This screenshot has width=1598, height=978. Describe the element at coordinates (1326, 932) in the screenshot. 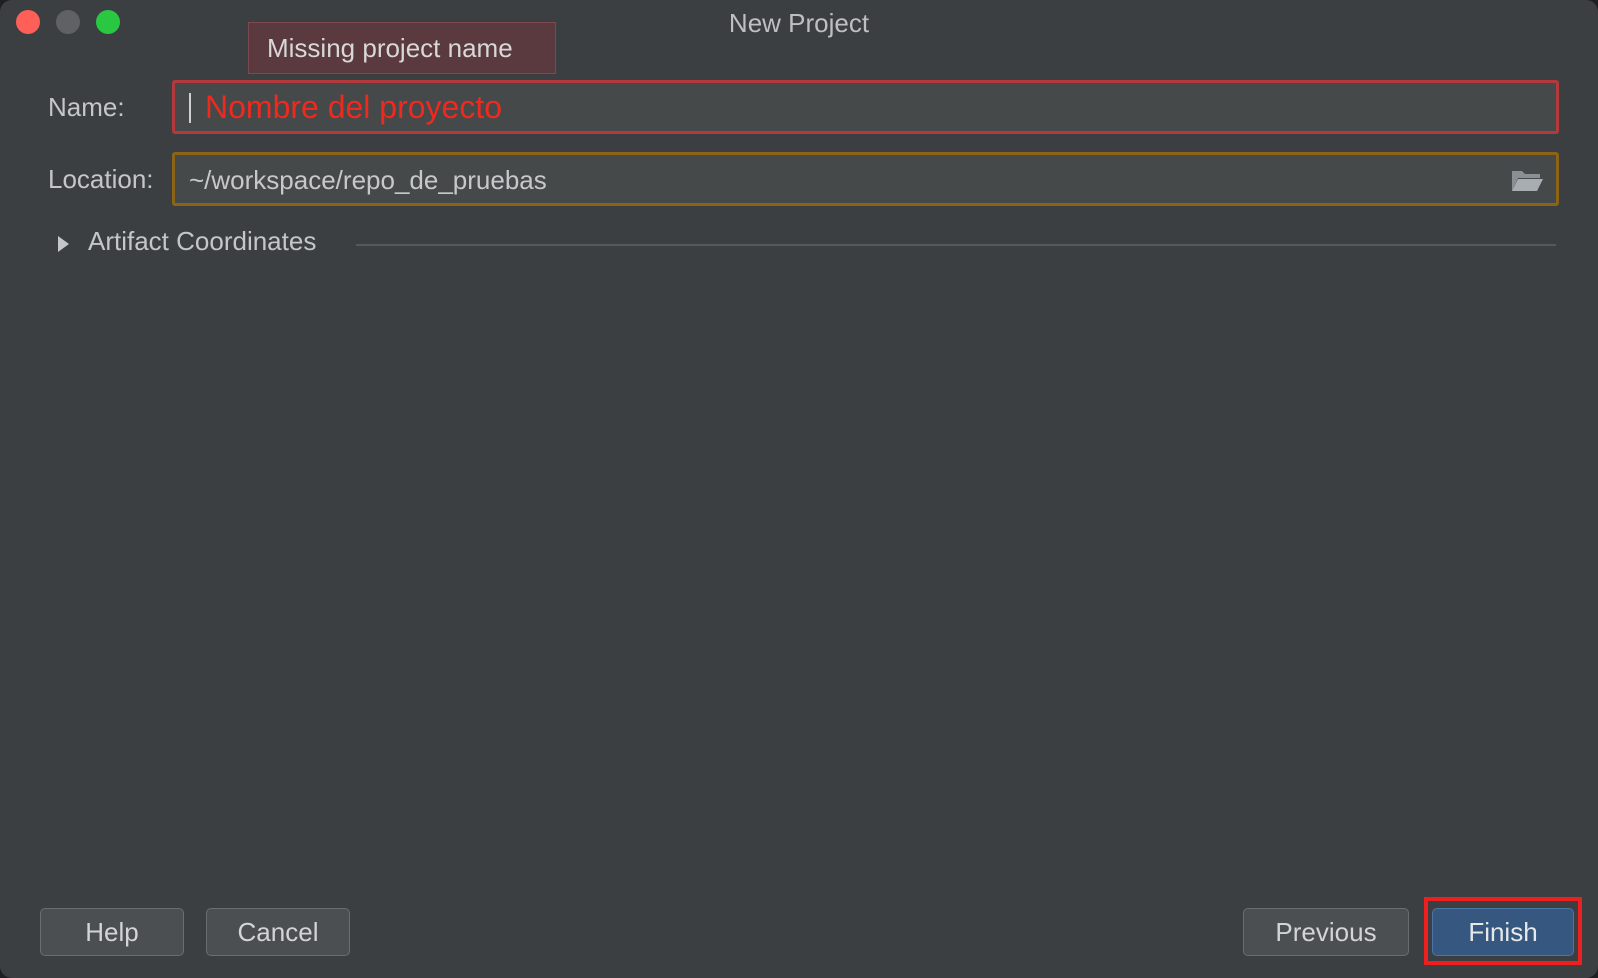

I see `previous-button: Previous` at that location.